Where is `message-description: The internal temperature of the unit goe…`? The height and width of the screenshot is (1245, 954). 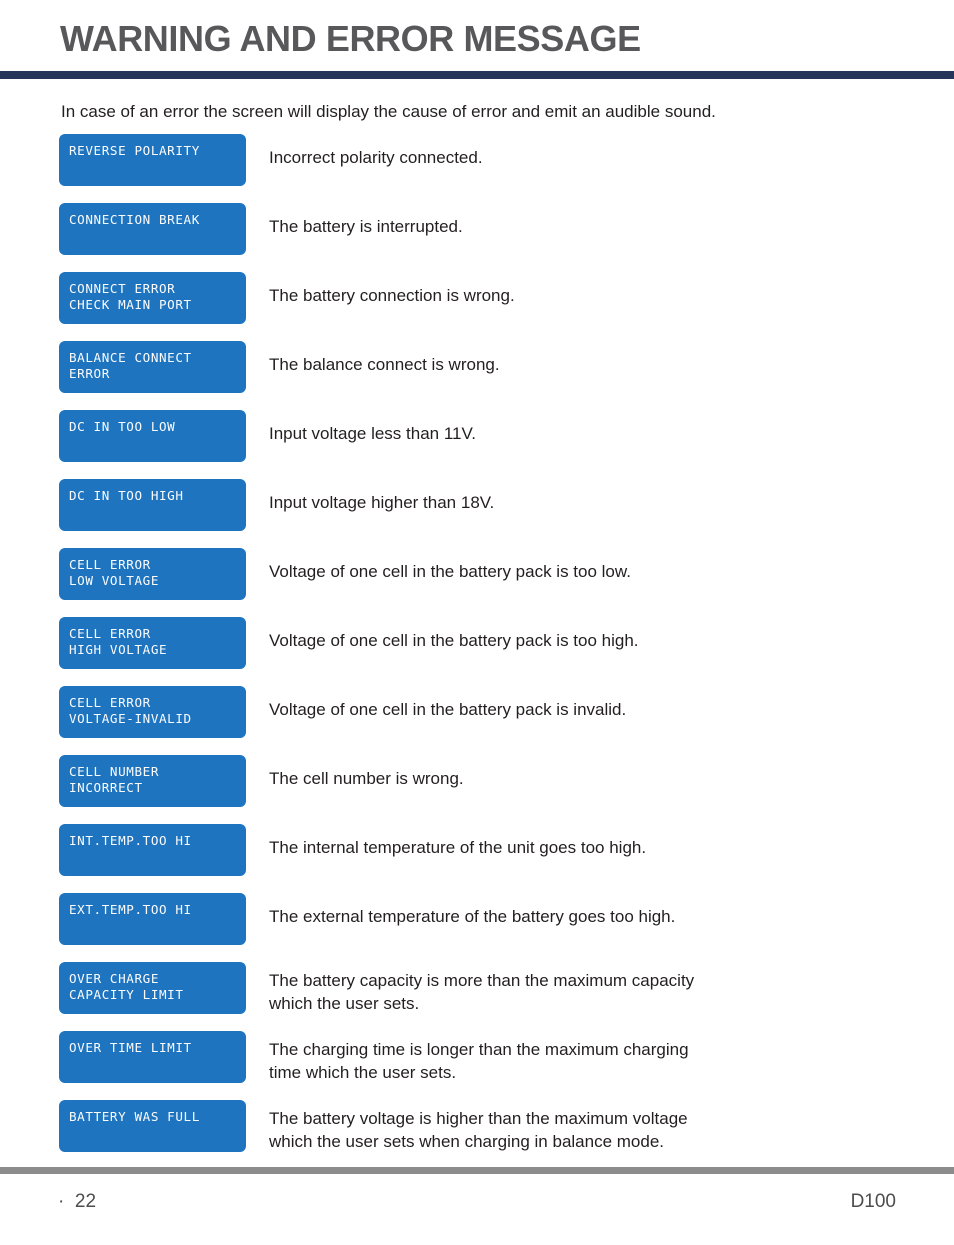 message-description: The internal temperature of the unit goe… is located at coordinates (458, 847).